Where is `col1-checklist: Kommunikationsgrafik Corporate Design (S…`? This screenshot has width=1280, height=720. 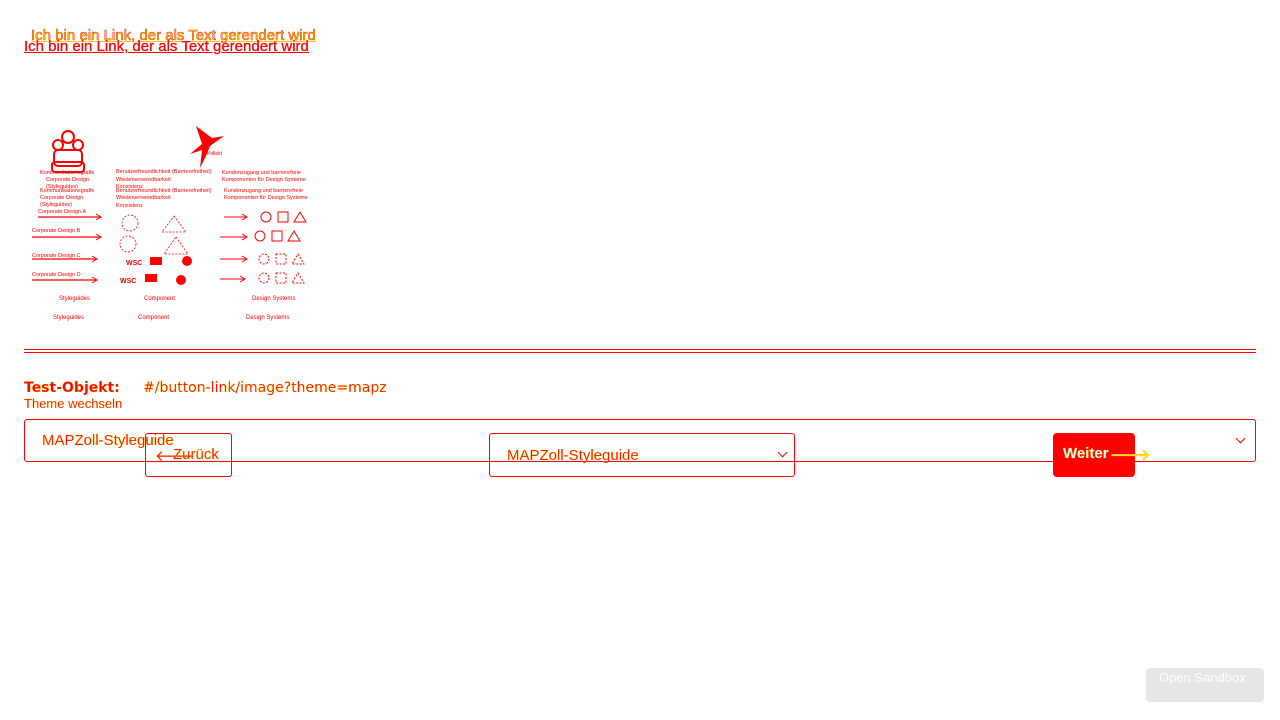
col1-checklist: Kommunikationsgrafik Corporate Design (S… is located at coordinates (67, 189).